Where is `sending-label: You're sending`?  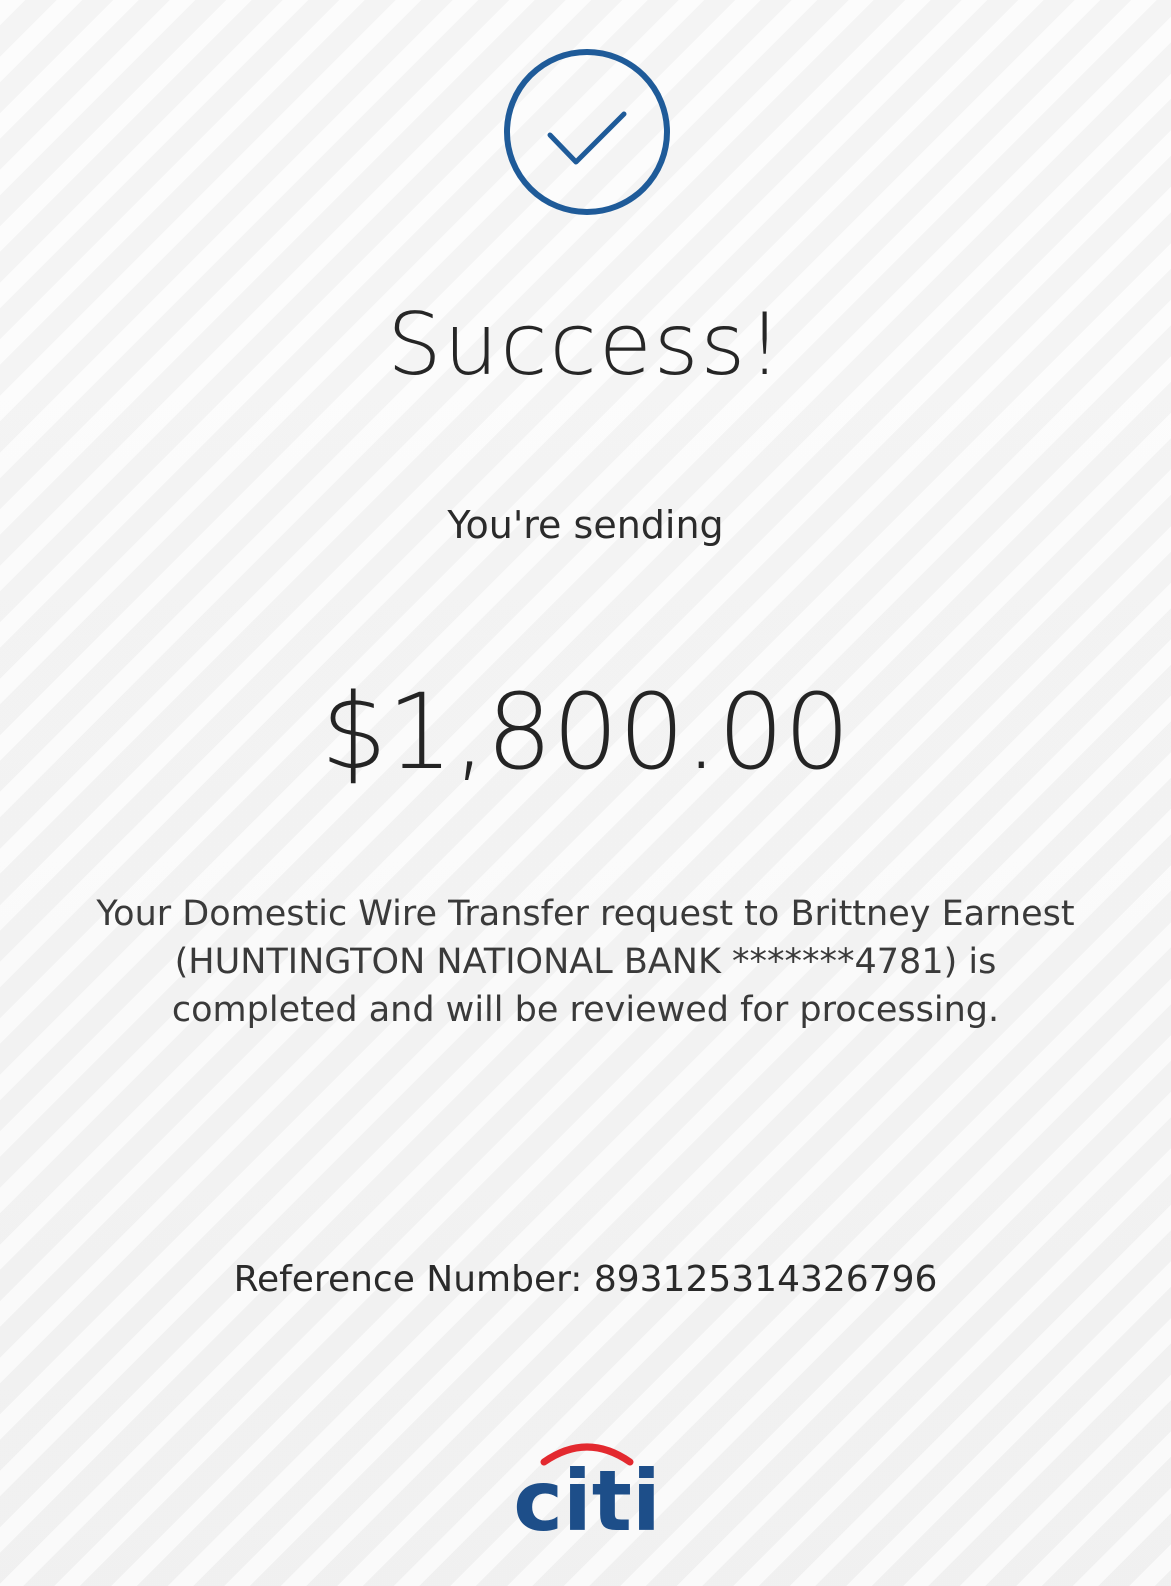
sending-label: You're sending is located at coordinates (585, 525).